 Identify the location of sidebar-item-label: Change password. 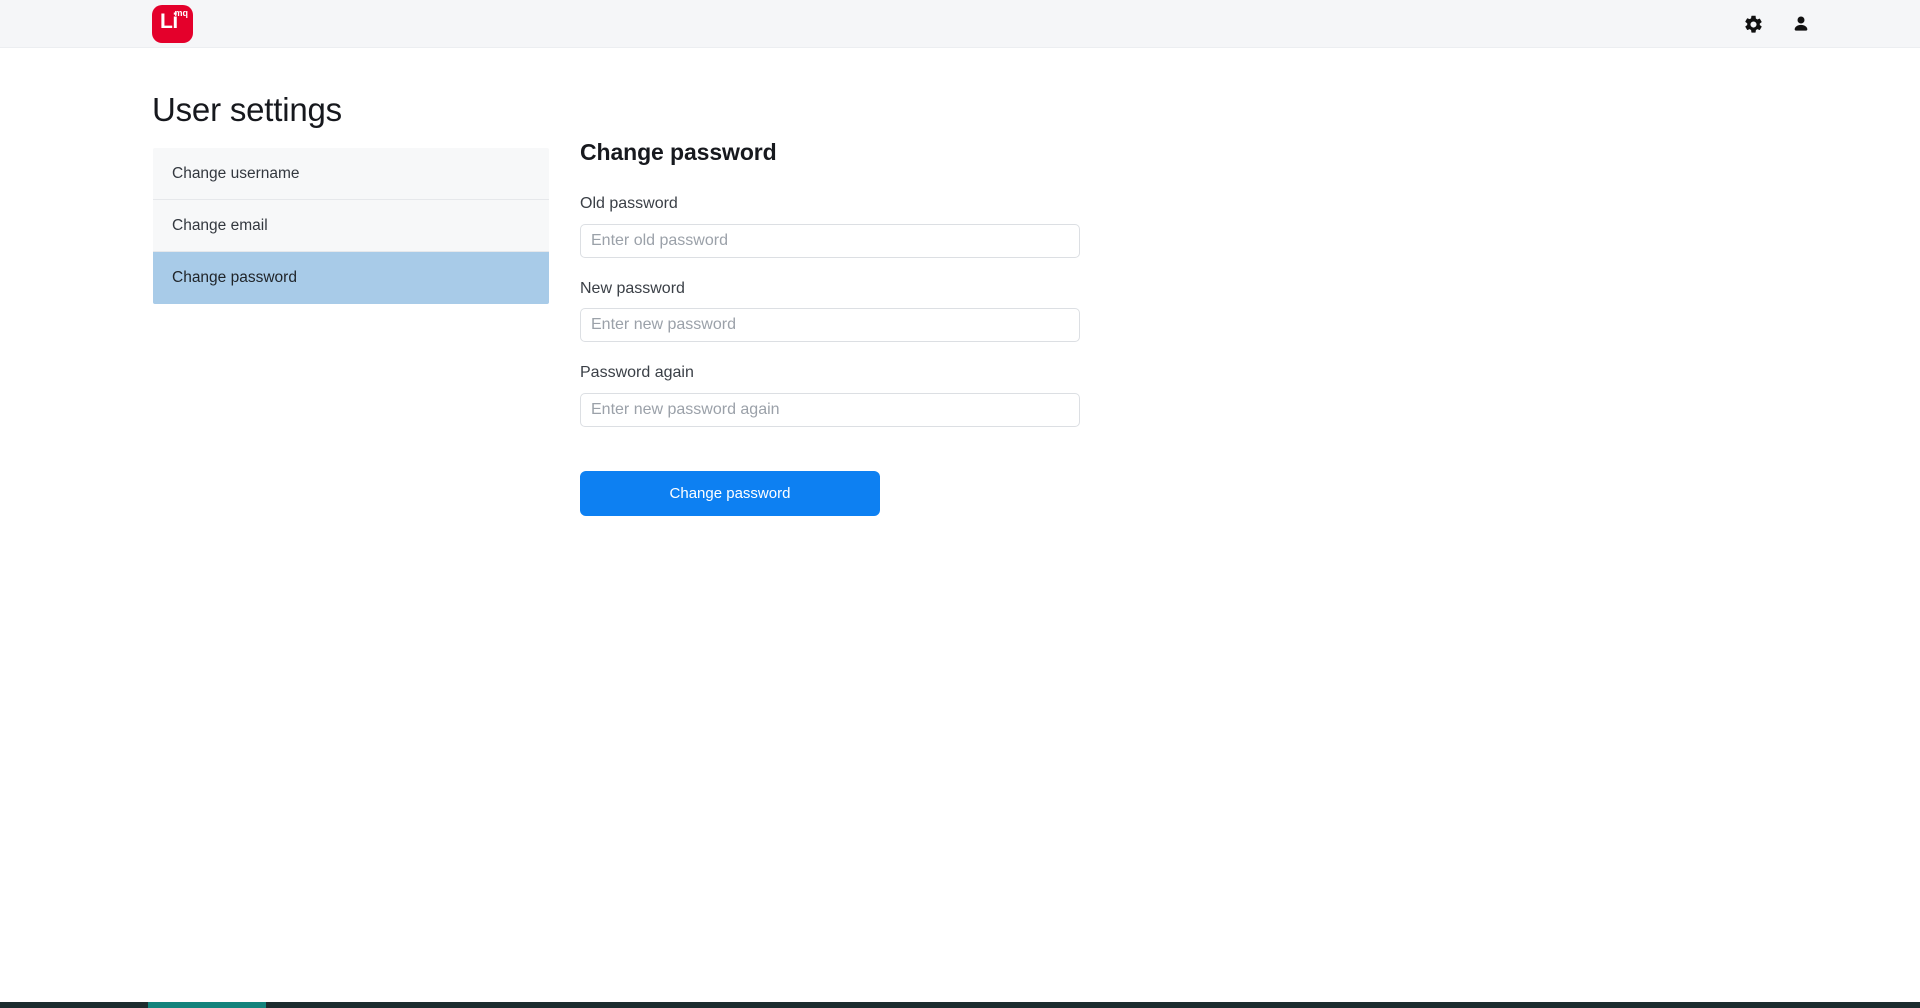
(234, 277).